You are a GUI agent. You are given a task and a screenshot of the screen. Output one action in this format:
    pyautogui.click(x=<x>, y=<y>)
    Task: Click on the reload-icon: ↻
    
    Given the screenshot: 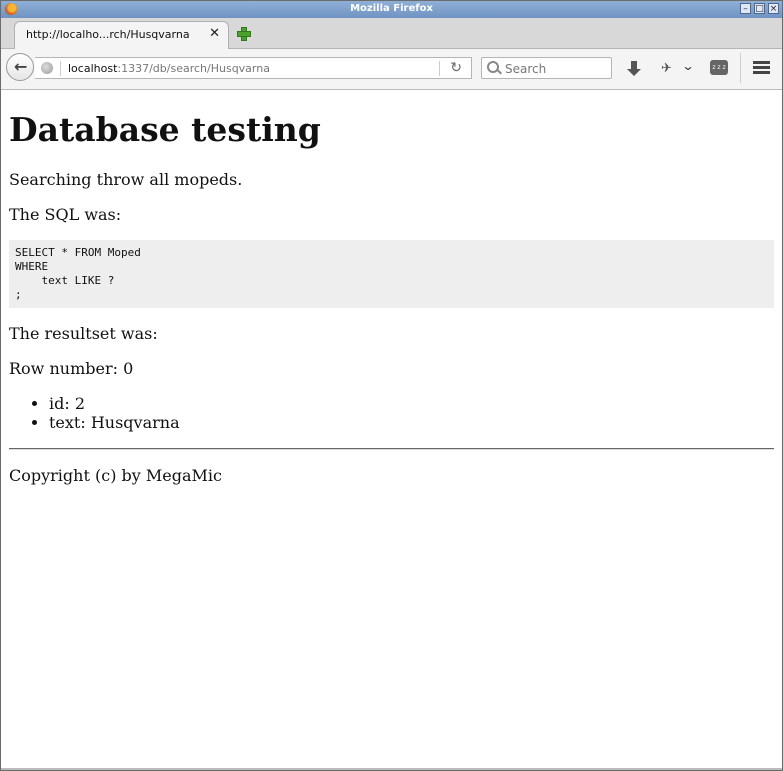 What is the action you would take?
    pyautogui.click(x=456, y=68)
    